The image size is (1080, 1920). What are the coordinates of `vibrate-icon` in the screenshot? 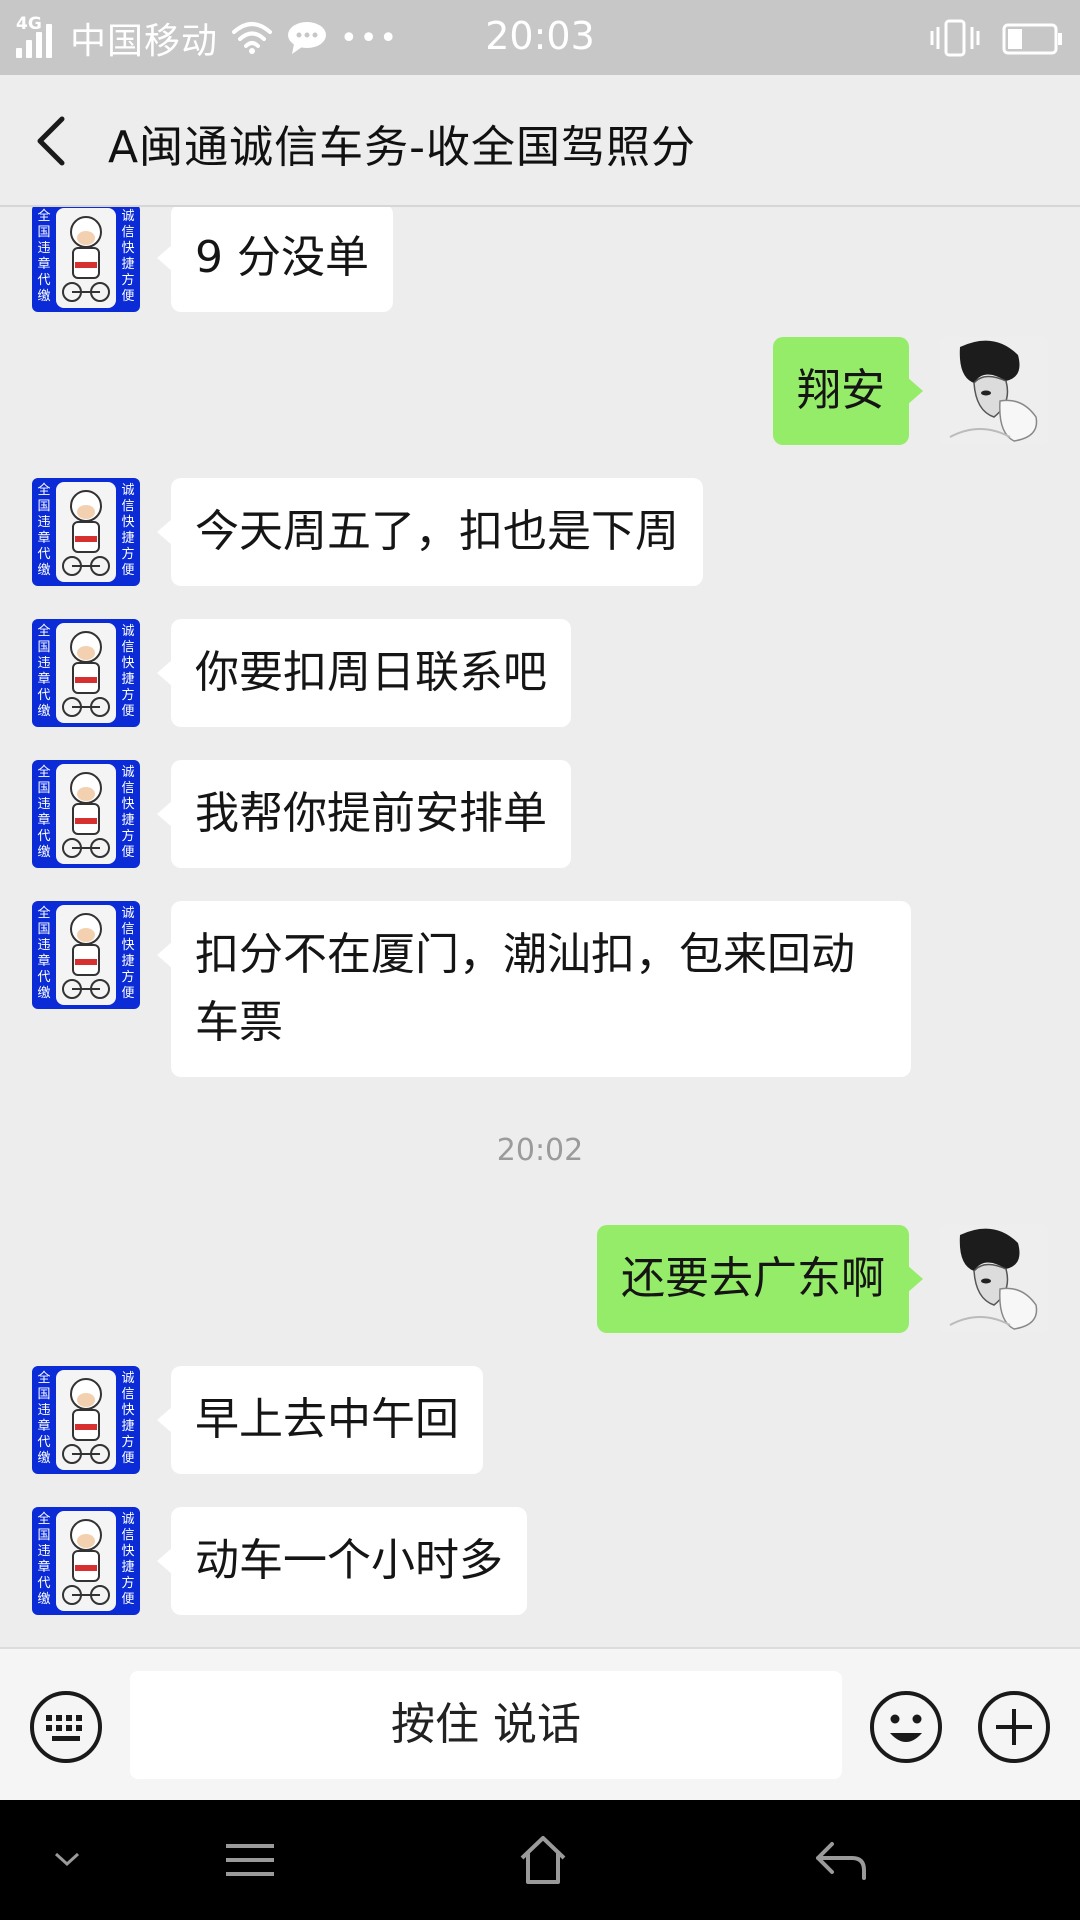 It's located at (955, 38).